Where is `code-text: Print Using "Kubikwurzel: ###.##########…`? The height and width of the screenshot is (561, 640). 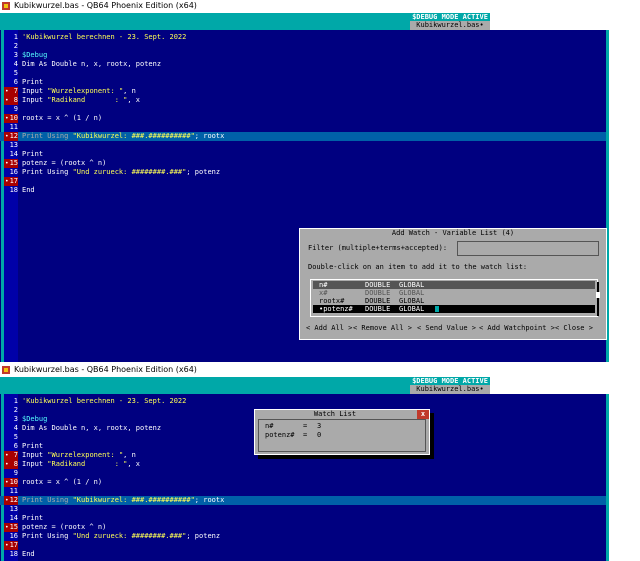
code-text: Print Using "Kubikwurzel: ###.##########… is located at coordinates (123, 136).